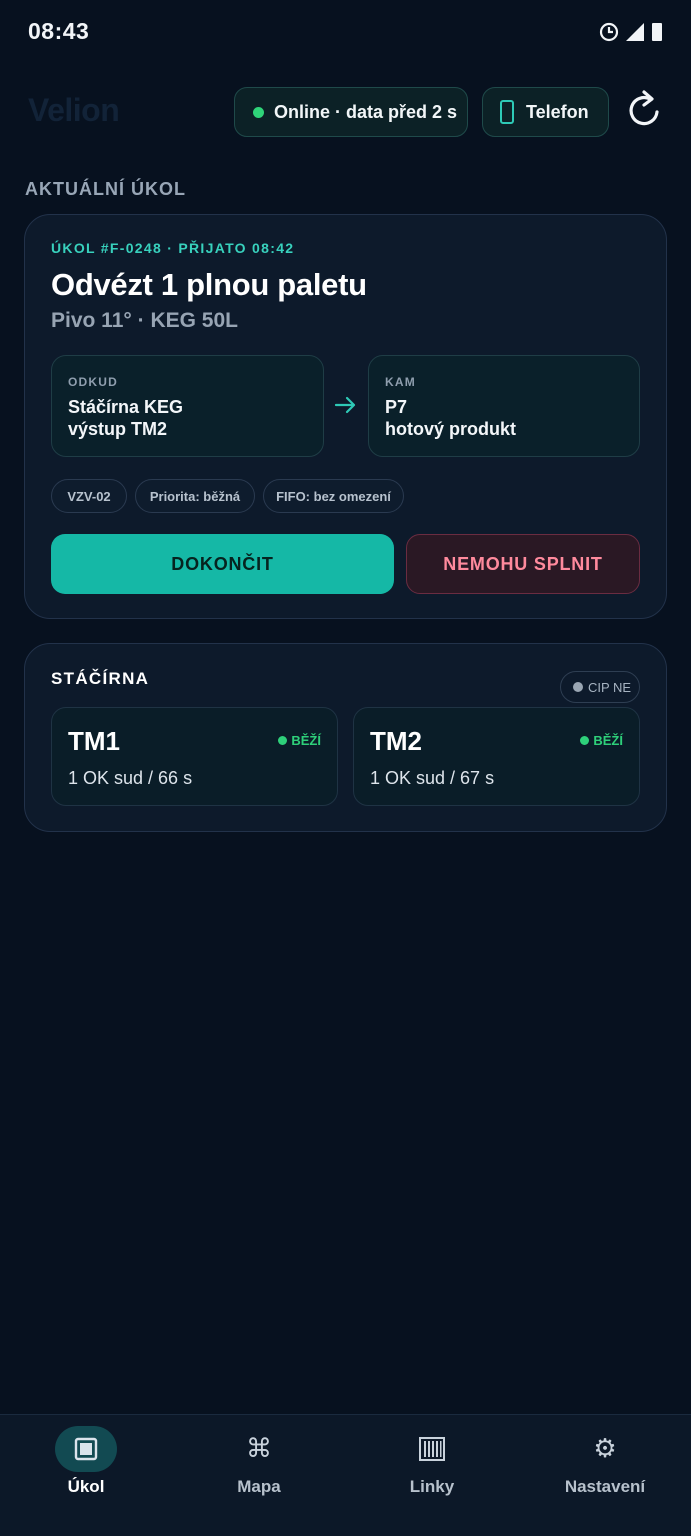 This screenshot has height=1536, width=691. I want to click on status-icons, so click(631, 32).